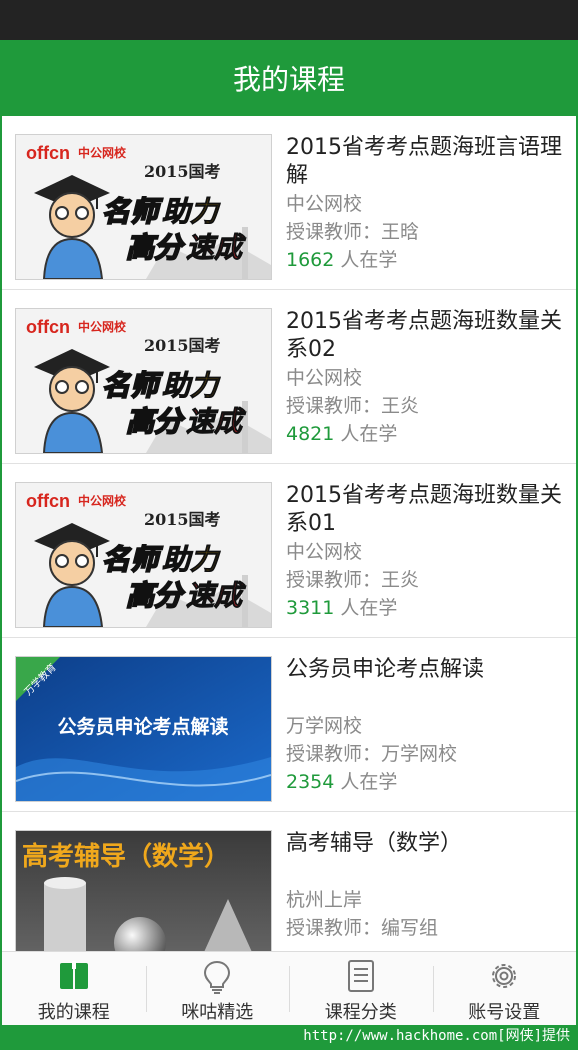 This screenshot has width=578, height=1050. Describe the element at coordinates (427, 336) in the screenshot. I see `course-title: 2015省考考点题海班数量关系02` at that location.